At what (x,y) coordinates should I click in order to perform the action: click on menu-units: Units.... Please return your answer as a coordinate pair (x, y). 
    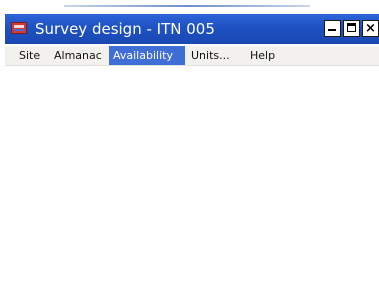
    Looking at the image, I should click on (210, 55).